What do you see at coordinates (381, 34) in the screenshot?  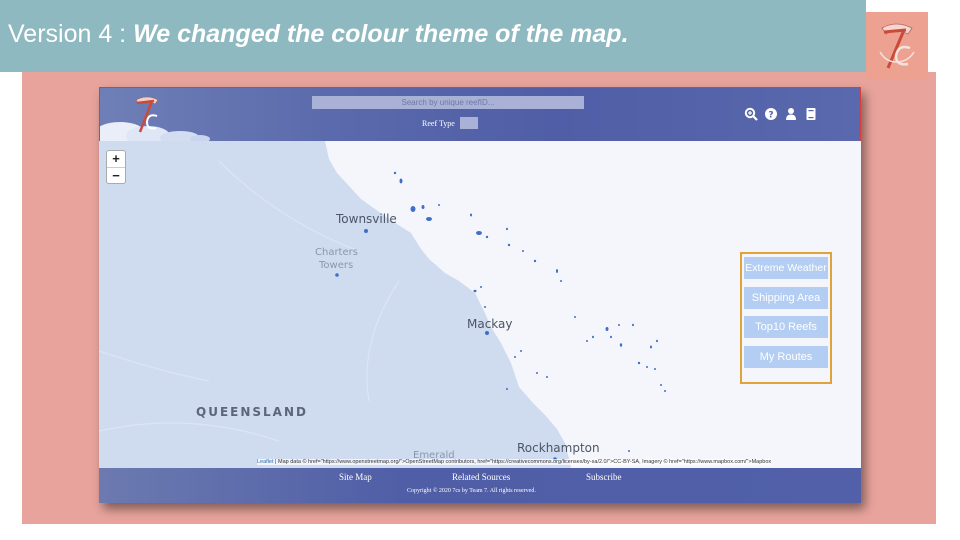 I see `slide-title-emphasis: We changed the colour theme of the map.` at bounding box center [381, 34].